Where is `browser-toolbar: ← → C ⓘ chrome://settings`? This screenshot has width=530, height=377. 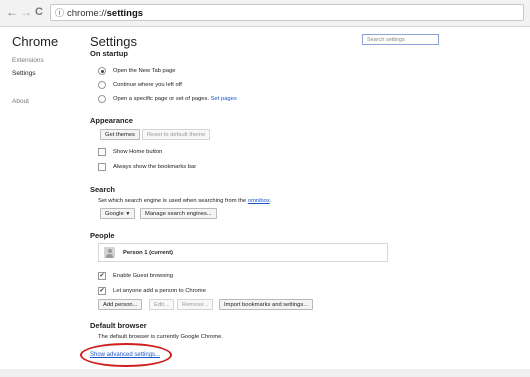
browser-toolbar: ← → C ⓘ chrome://settings is located at coordinates (265, 13).